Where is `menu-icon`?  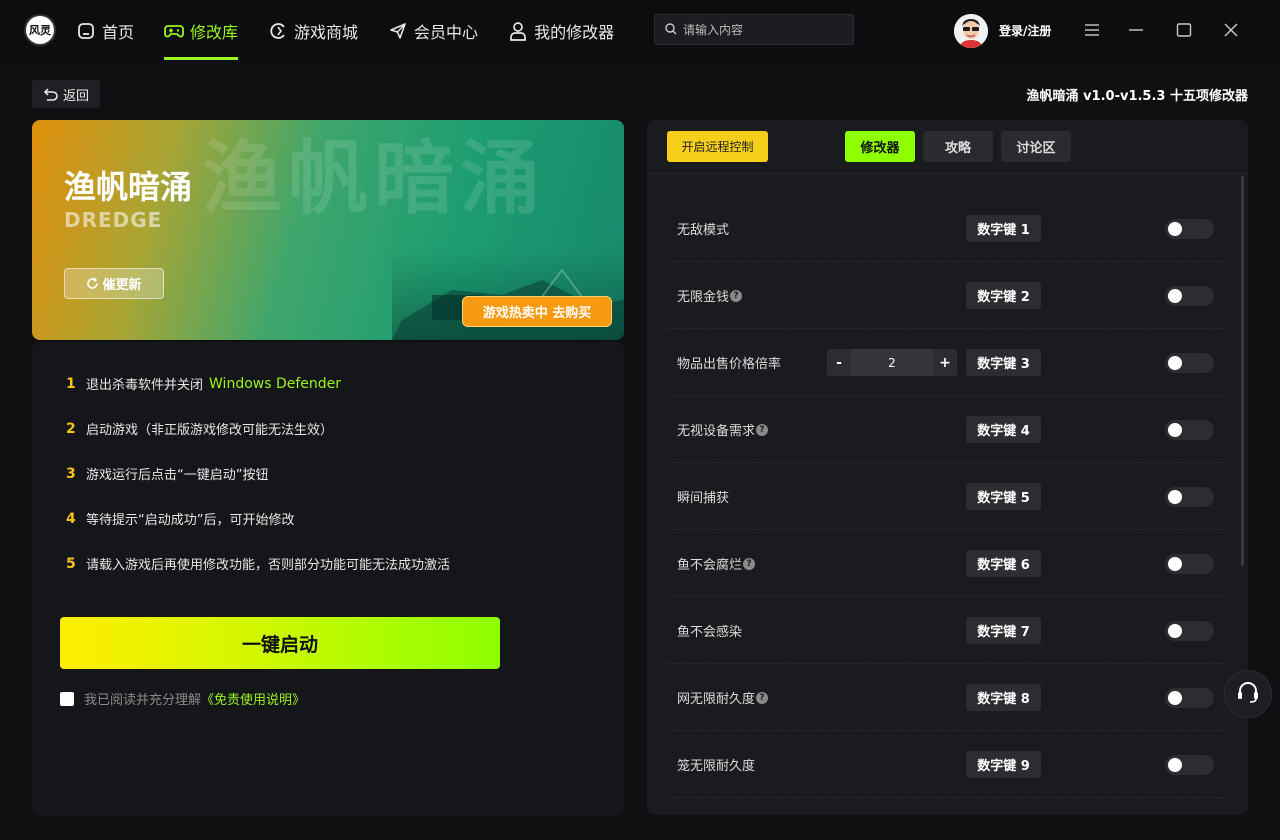
menu-icon is located at coordinates (1092, 30).